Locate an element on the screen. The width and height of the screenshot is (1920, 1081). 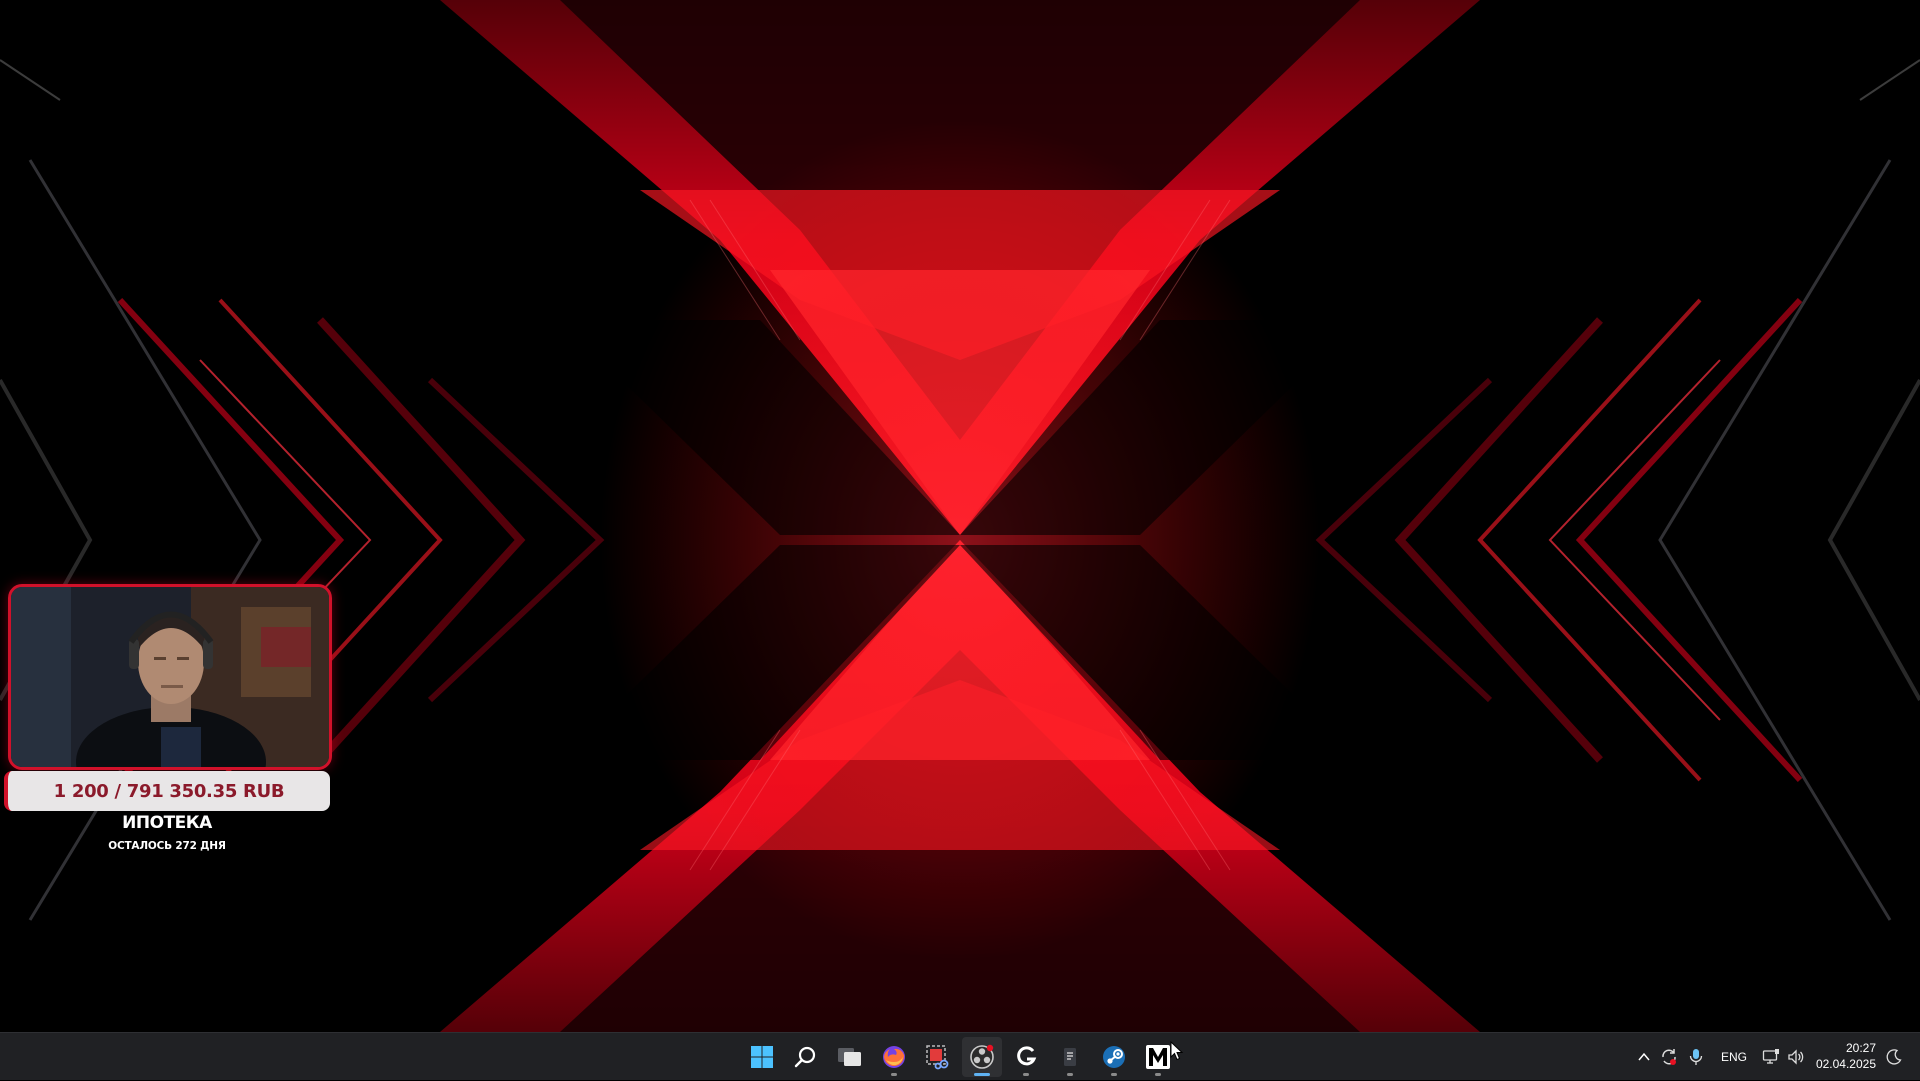
webcam-overlay is located at coordinates (170, 677).